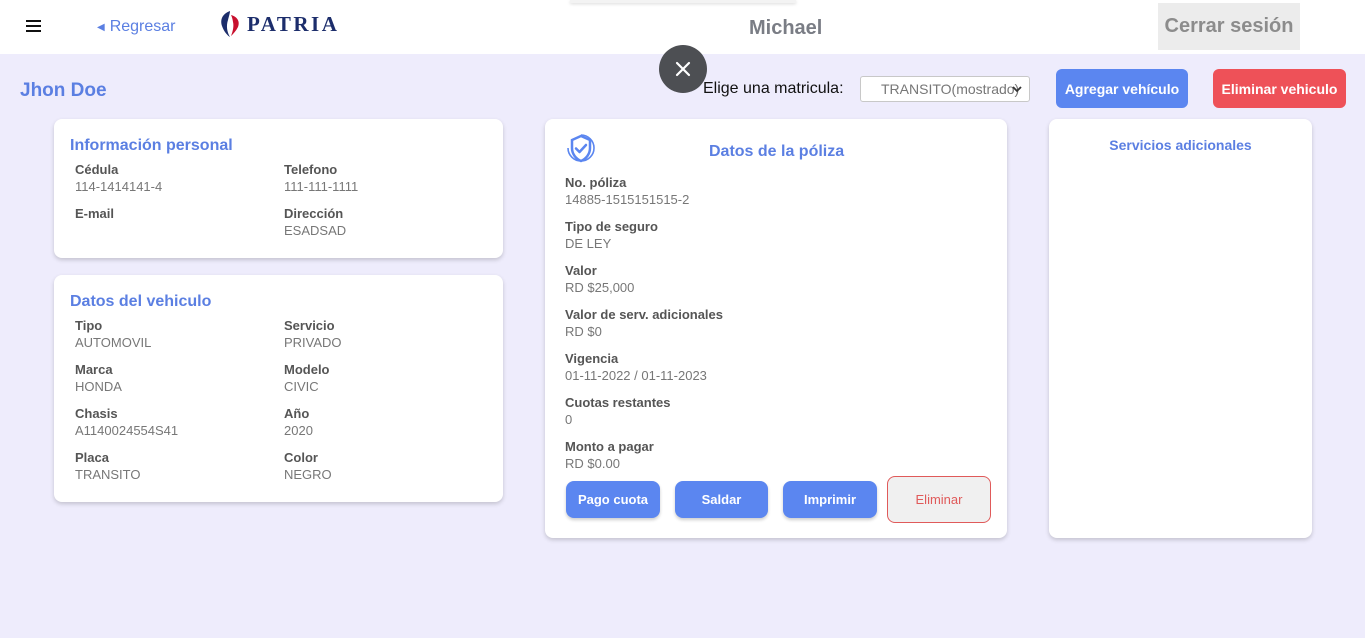 The image size is (1365, 638). I want to click on brand-logo: PATRIA, so click(278, 24).